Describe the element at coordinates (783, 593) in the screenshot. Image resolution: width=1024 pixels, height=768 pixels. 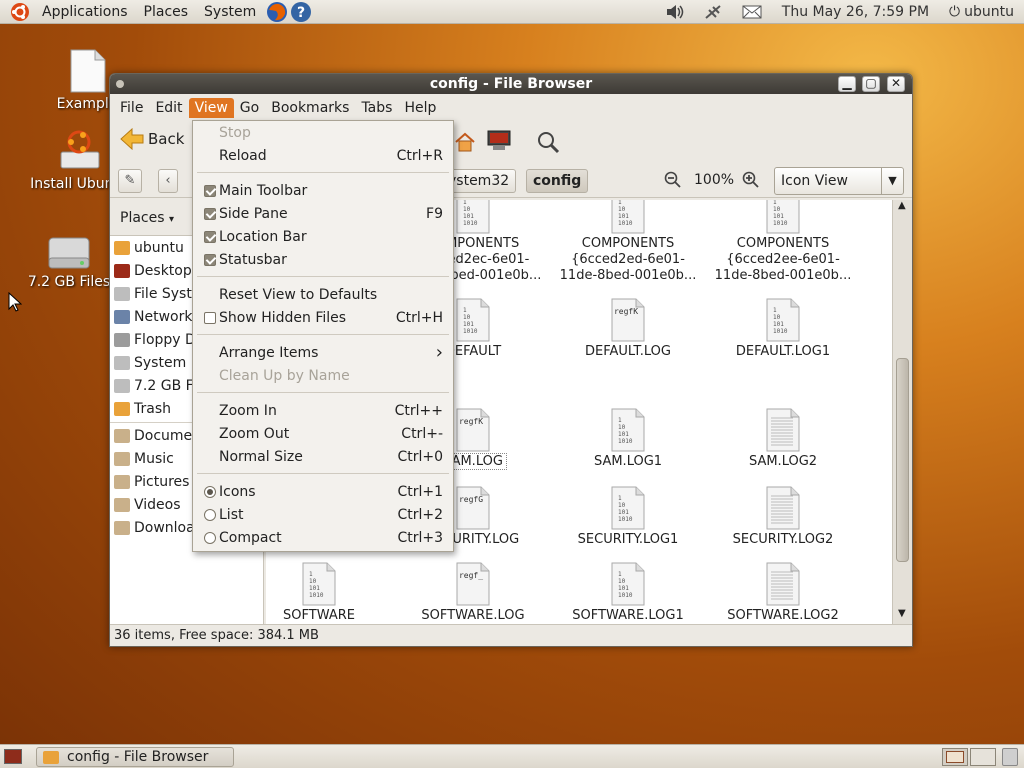
I see `file-item: SOFTWARE.LOG2` at that location.